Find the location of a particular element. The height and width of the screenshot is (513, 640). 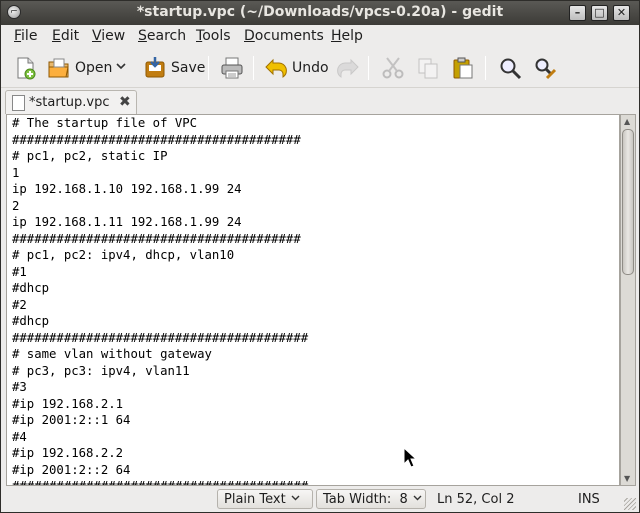

redo-icon is located at coordinates (348, 68).